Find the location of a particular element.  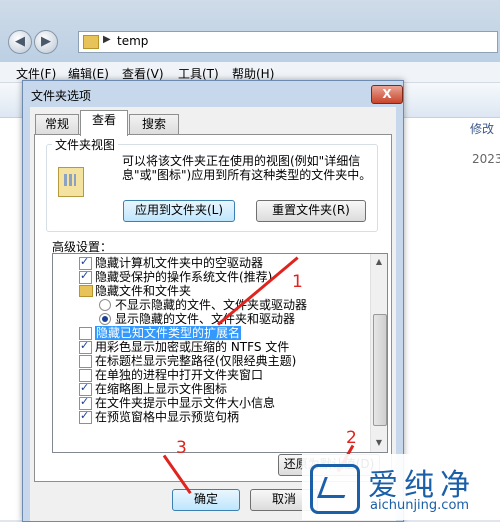

list-scrollbar: ▲ ▼ is located at coordinates (378, 353).